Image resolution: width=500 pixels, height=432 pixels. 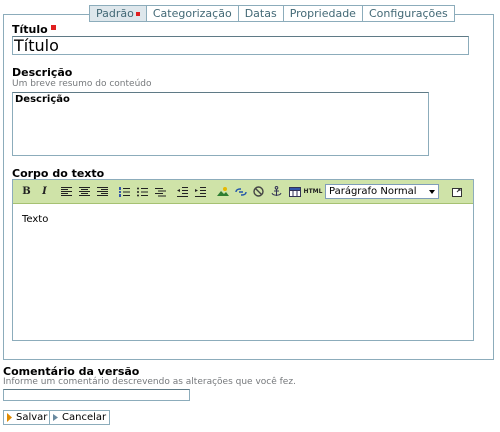 I want to click on unordered-list-icon, so click(x=142, y=191).